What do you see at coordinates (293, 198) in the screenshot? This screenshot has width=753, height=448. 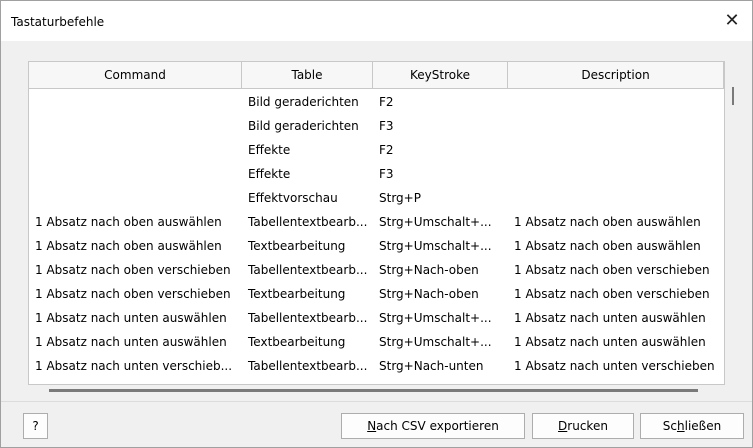 I see `cell-table: Effektvorschau` at bounding box center [293, 198].